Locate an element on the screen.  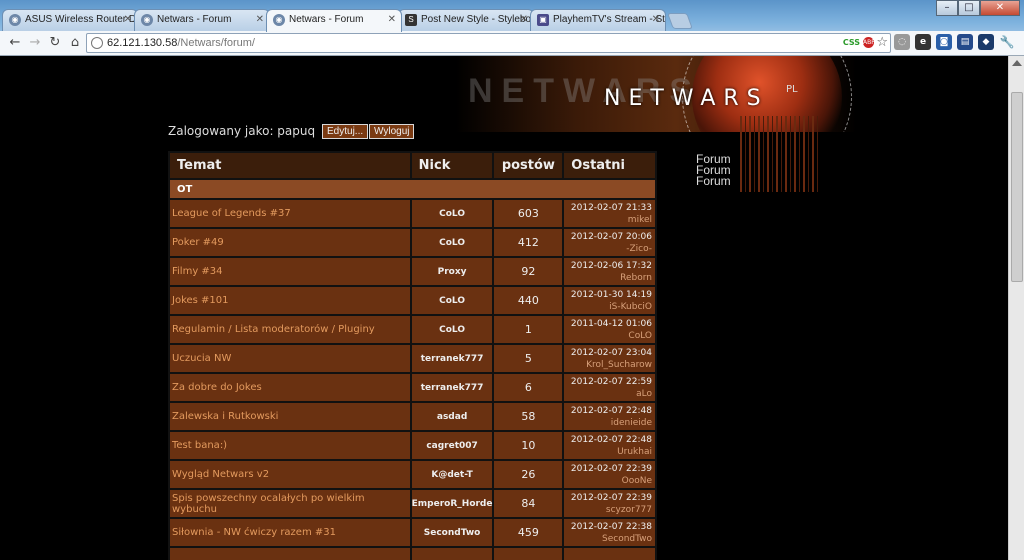
topic-link is located at coordinates (290, 553).